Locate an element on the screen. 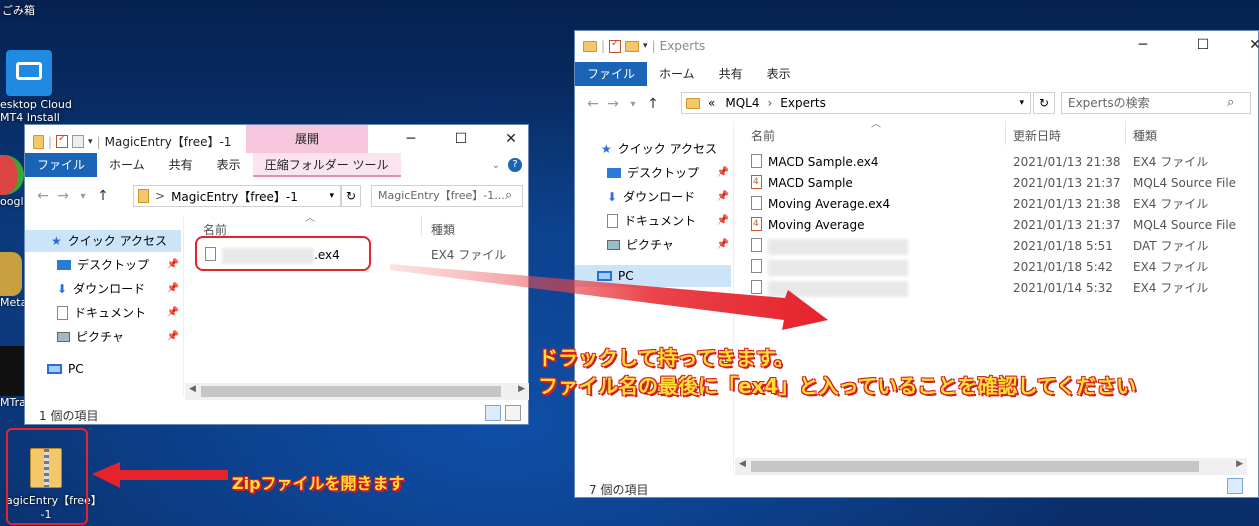 The height and width of the screenshot is (526, 1259). column-name: 名前 is located at coordinates (763, 135).